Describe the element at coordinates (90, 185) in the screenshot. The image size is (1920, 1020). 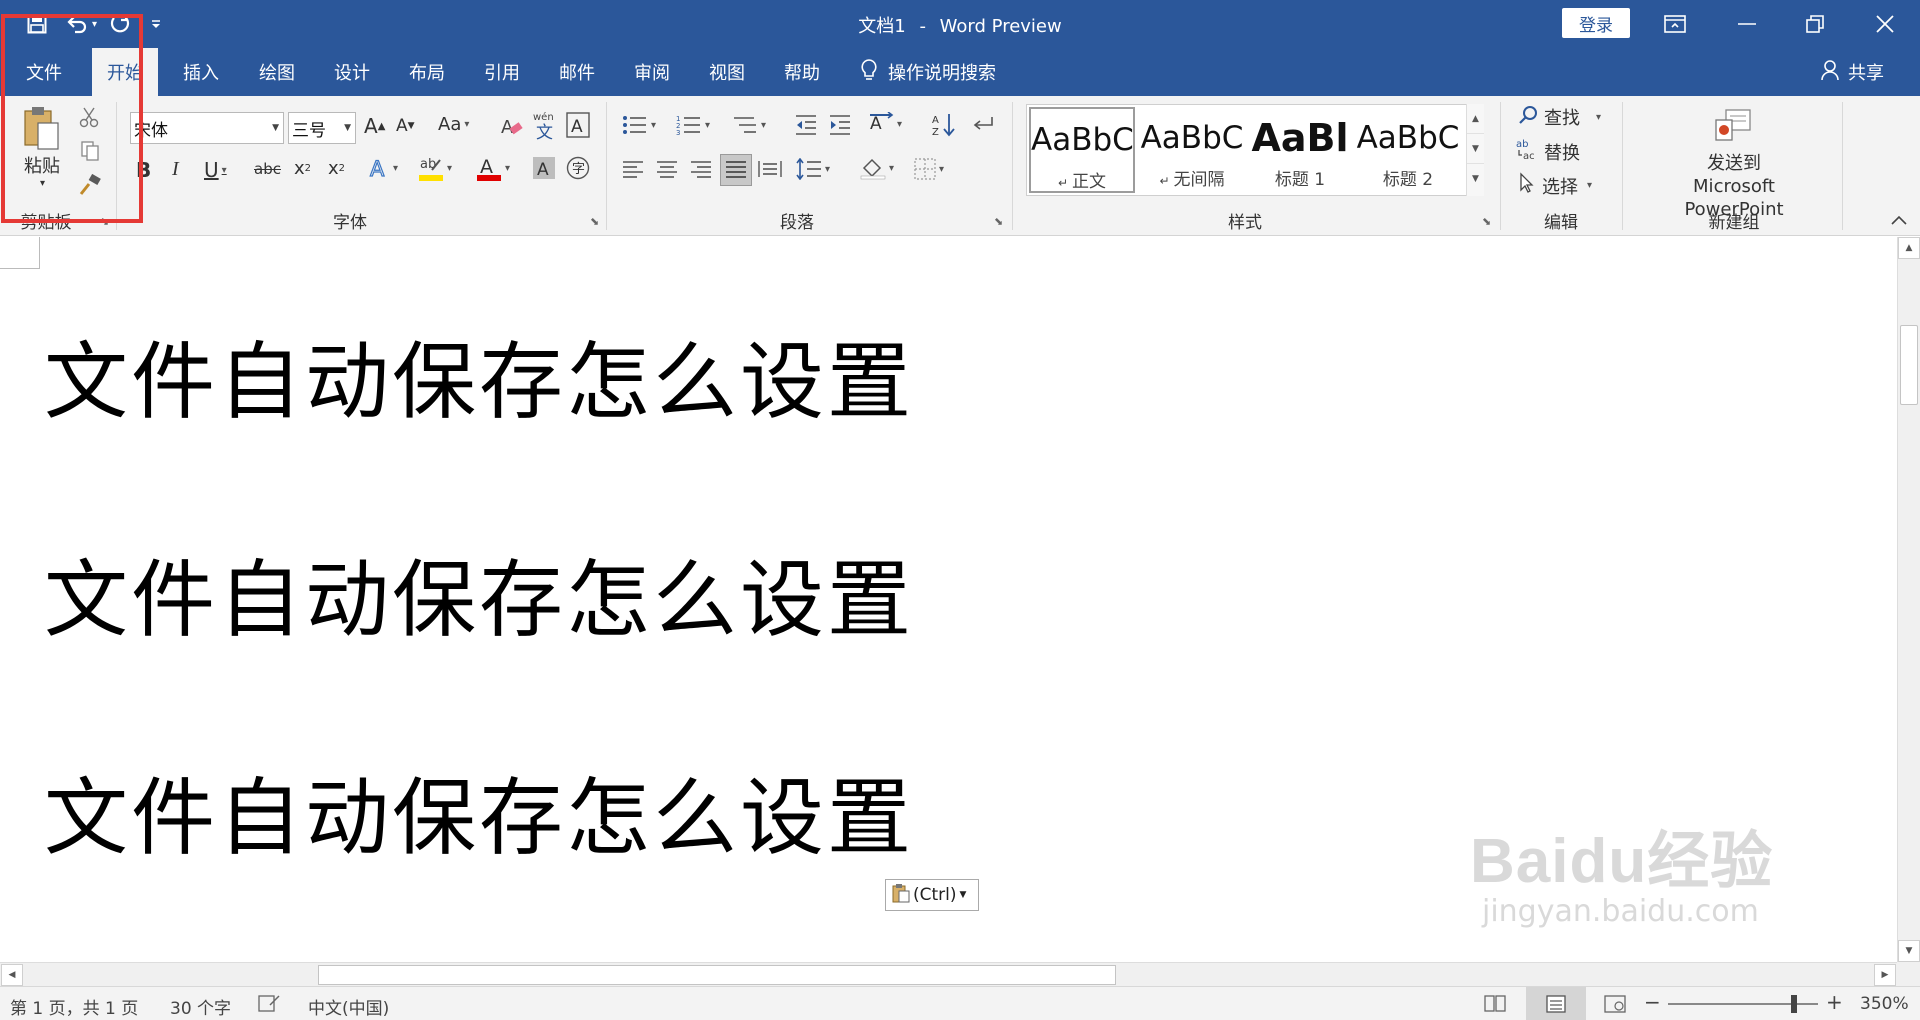
I see `format-painter-icon` at that location.